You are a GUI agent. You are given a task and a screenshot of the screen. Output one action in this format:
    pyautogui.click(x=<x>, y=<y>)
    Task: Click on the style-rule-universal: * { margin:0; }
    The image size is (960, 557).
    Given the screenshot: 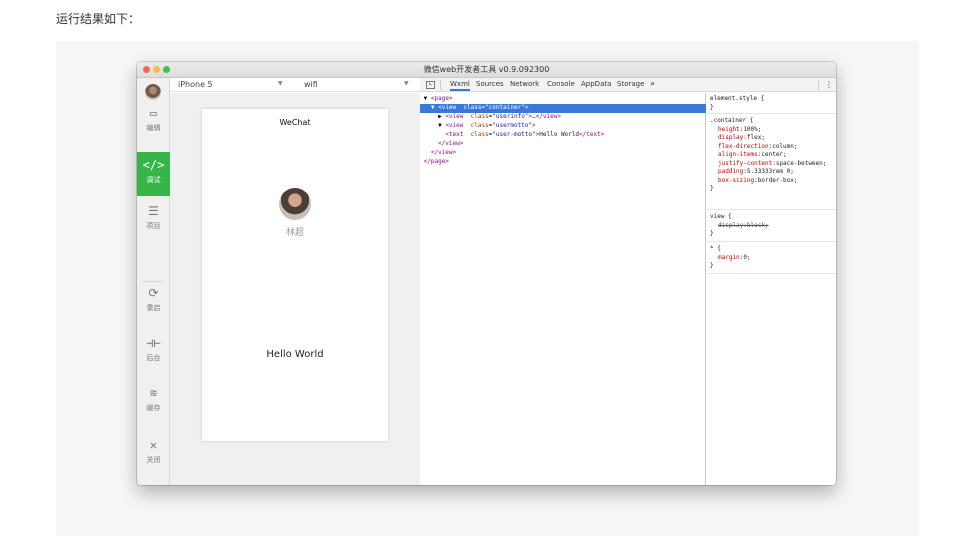 What is the action you would take?
    pyautogui.click(x=771, y=258)
    